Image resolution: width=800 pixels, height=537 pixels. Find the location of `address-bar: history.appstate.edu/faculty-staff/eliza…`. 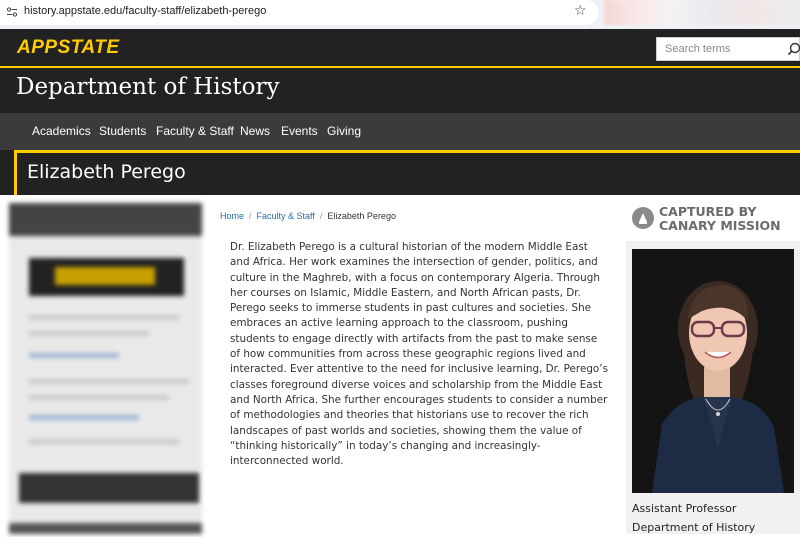

address-bar: history.appstate.edu/faculty-staff/eliza… is located at coordinates (299, 12).